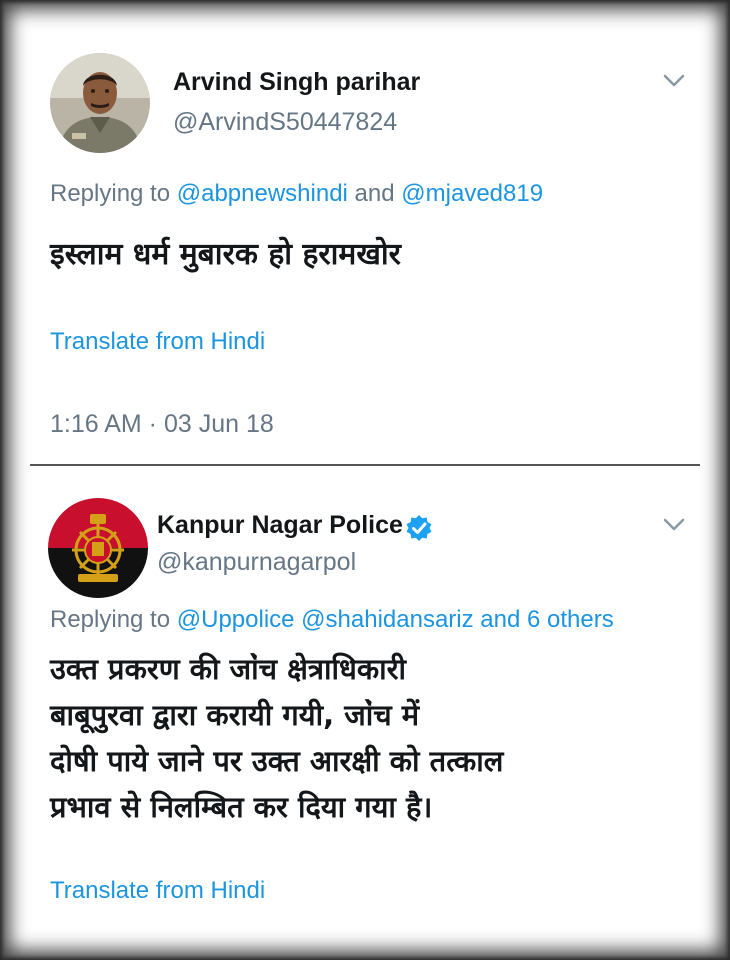  Describe the element at coordinates (256, 562) in the screenshot. I see `user-handle: @kanpurnagarpol` at that location.